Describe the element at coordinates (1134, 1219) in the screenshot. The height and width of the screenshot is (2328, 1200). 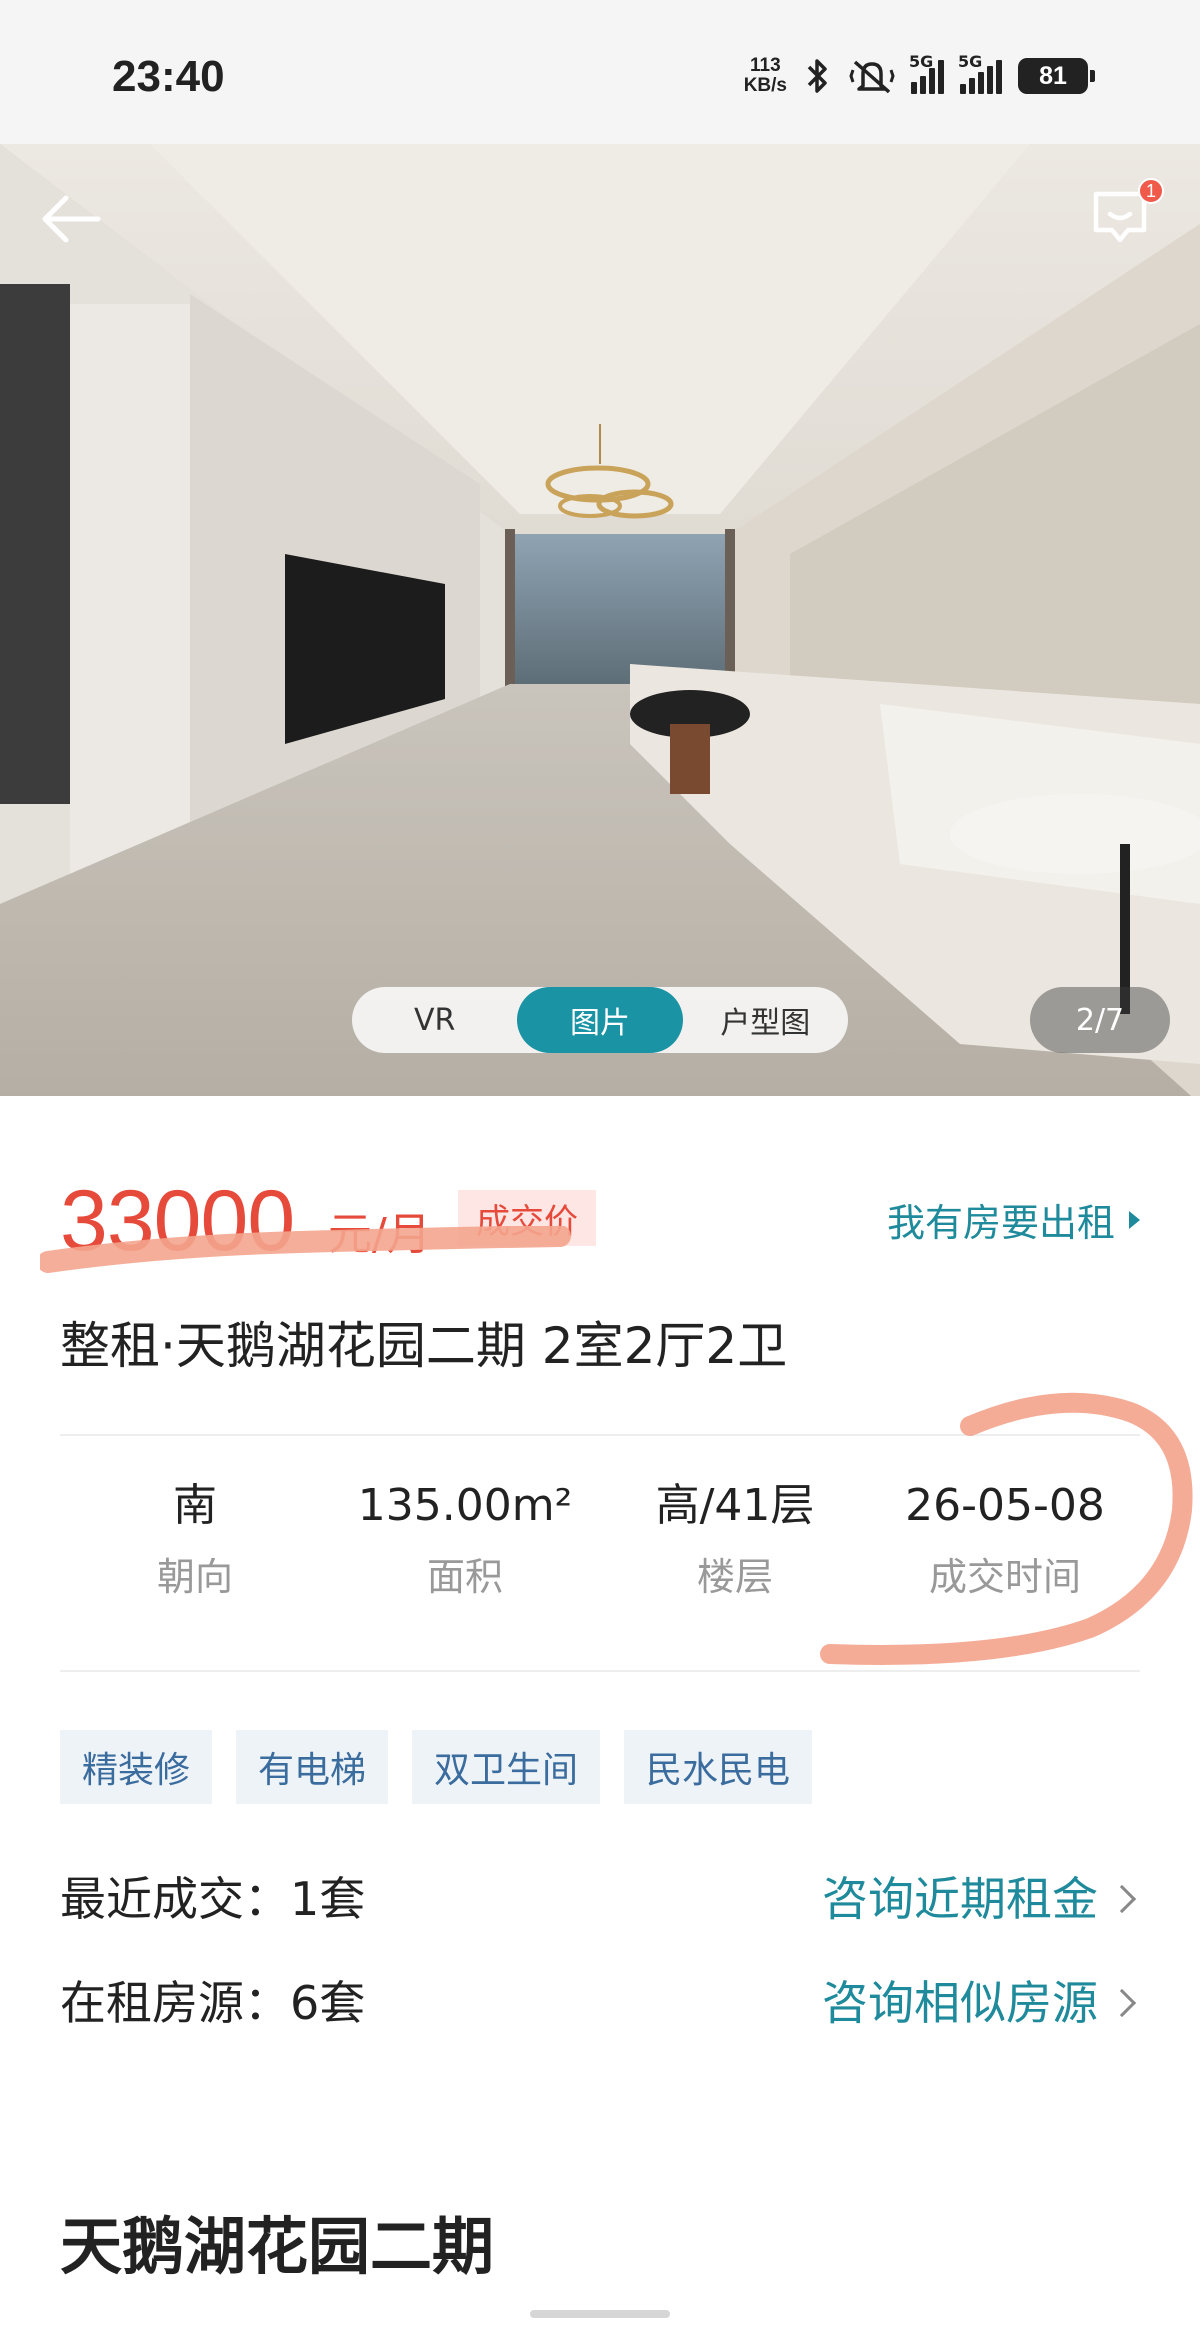
I see `triangle-right-icon` at that location.